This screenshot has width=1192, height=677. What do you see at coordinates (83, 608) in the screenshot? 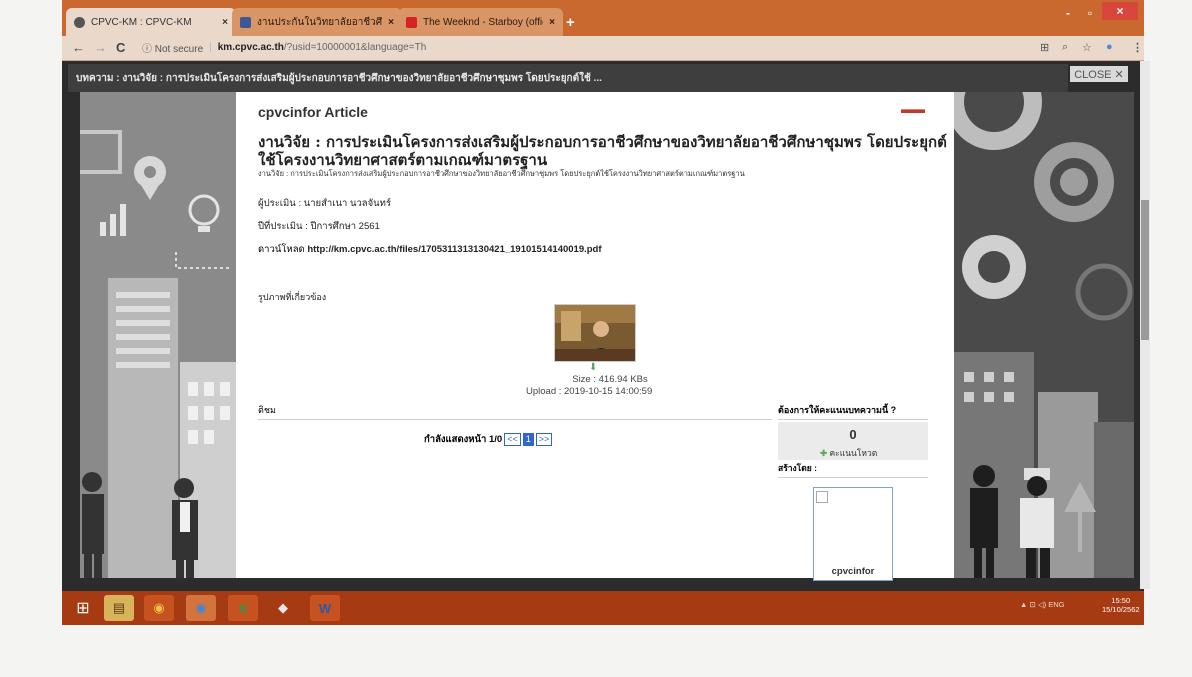
I see `start-button: ⊞` at bounding box center [83, 608].